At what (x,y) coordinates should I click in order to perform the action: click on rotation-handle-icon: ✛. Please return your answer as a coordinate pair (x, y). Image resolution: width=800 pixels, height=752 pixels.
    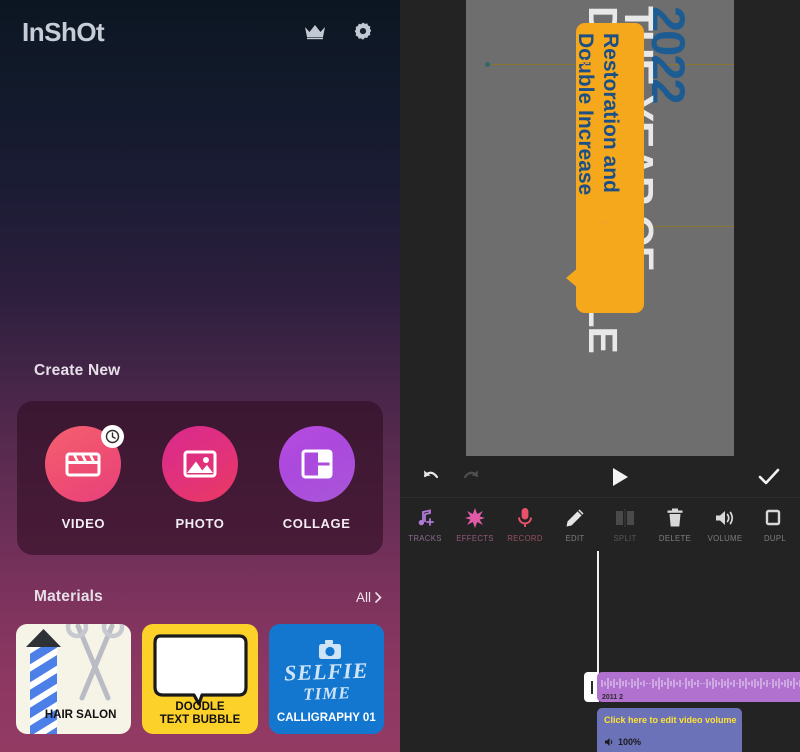
    Looking at the image, I should click on (584, 64).